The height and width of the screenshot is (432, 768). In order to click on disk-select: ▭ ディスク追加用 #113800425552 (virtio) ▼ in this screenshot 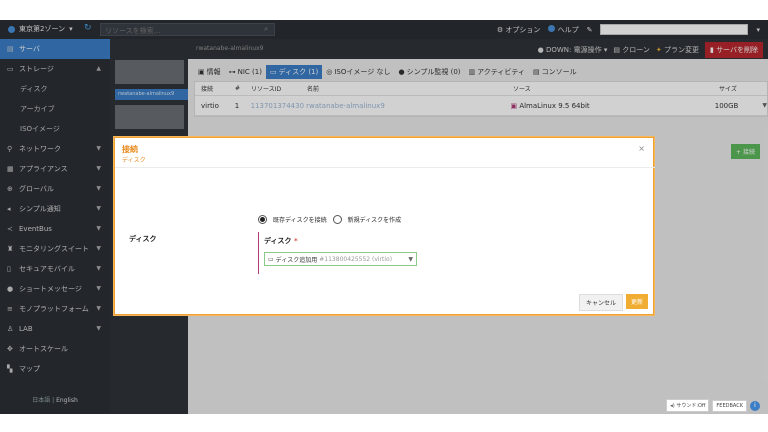, I will do `click(340, 259)`.